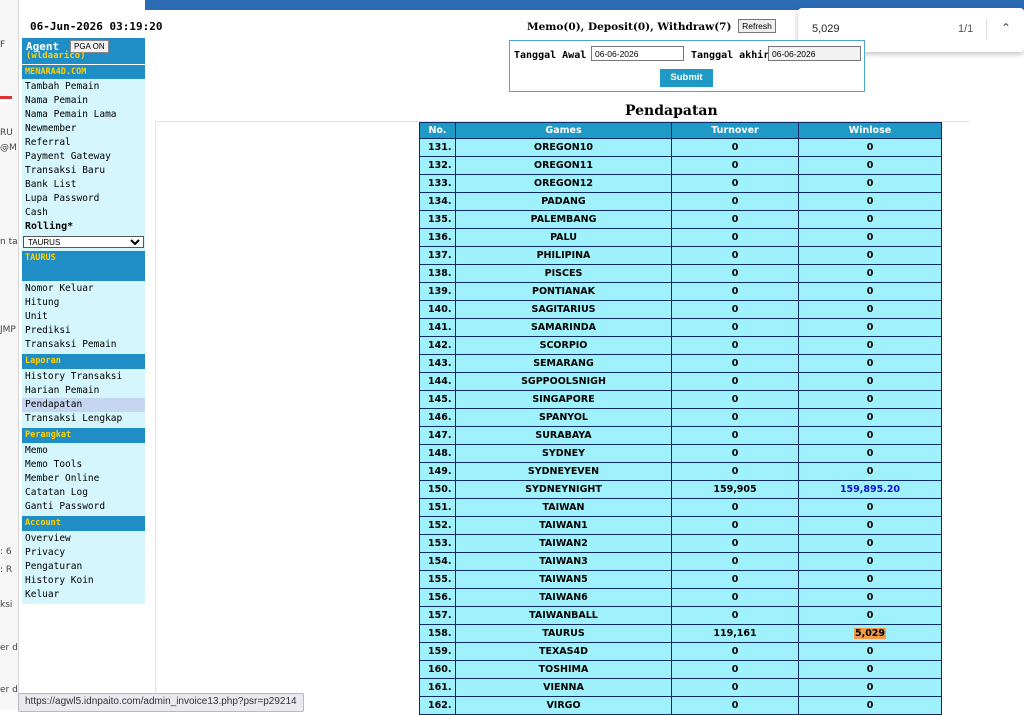 Image resolution: width=1024 pixels, height=715 pixels. What do you see at coordinates (83, 289) in the screenshot?
I see `menu-item-nomor-keluar: Nomor Keluar` at bounding box center [83, 289].